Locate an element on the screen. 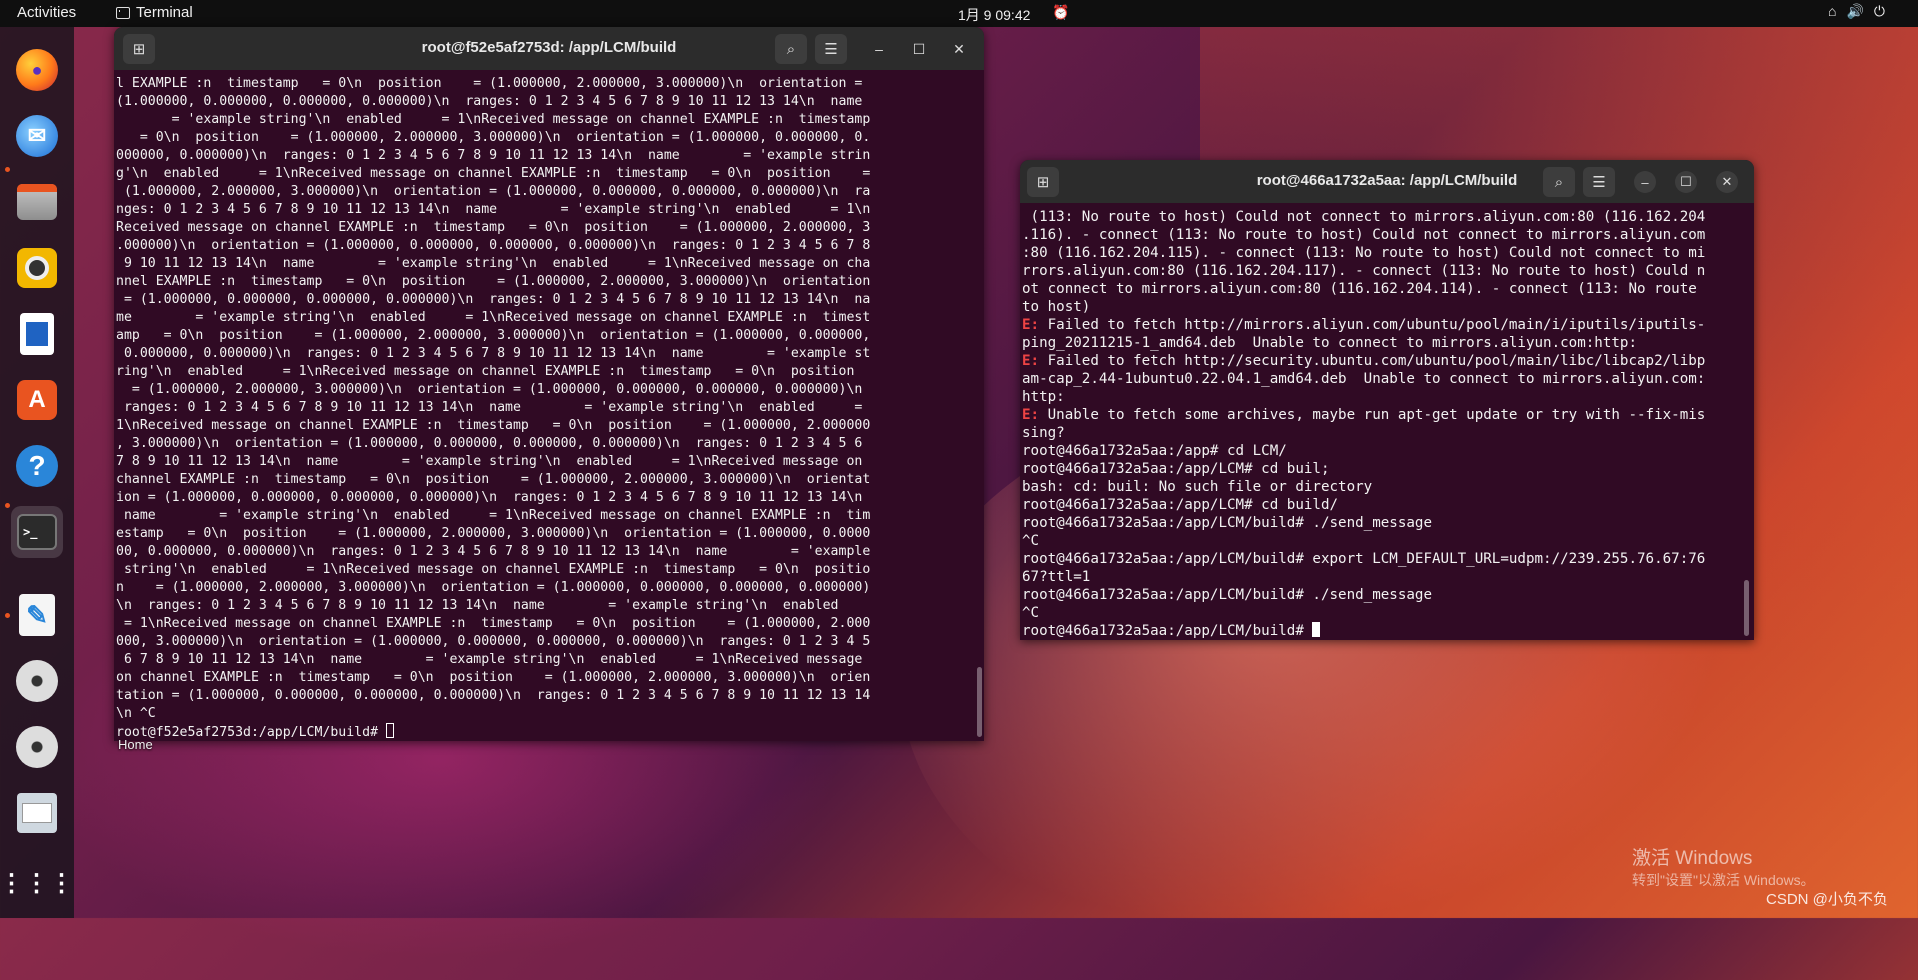 The height and width of the screenshot is (980, 1918). dock-item-software: A is located at coordinates (37, 400).